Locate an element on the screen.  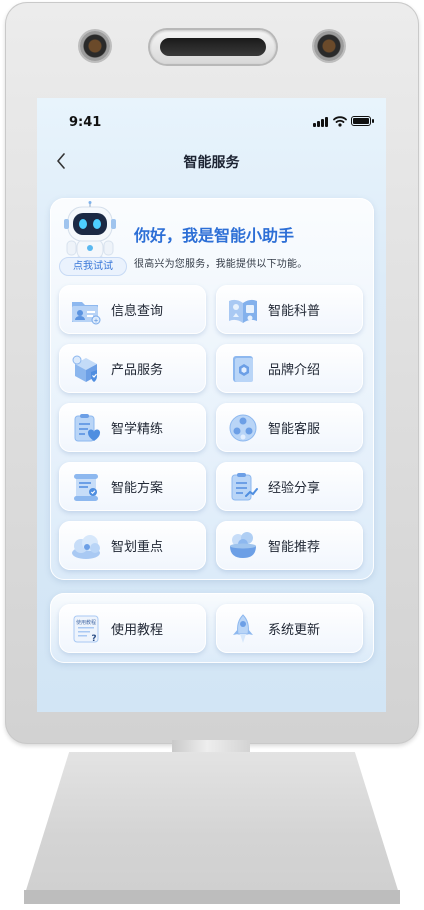
camera-sensor-bar-icon is located at coordinates (213, 47).